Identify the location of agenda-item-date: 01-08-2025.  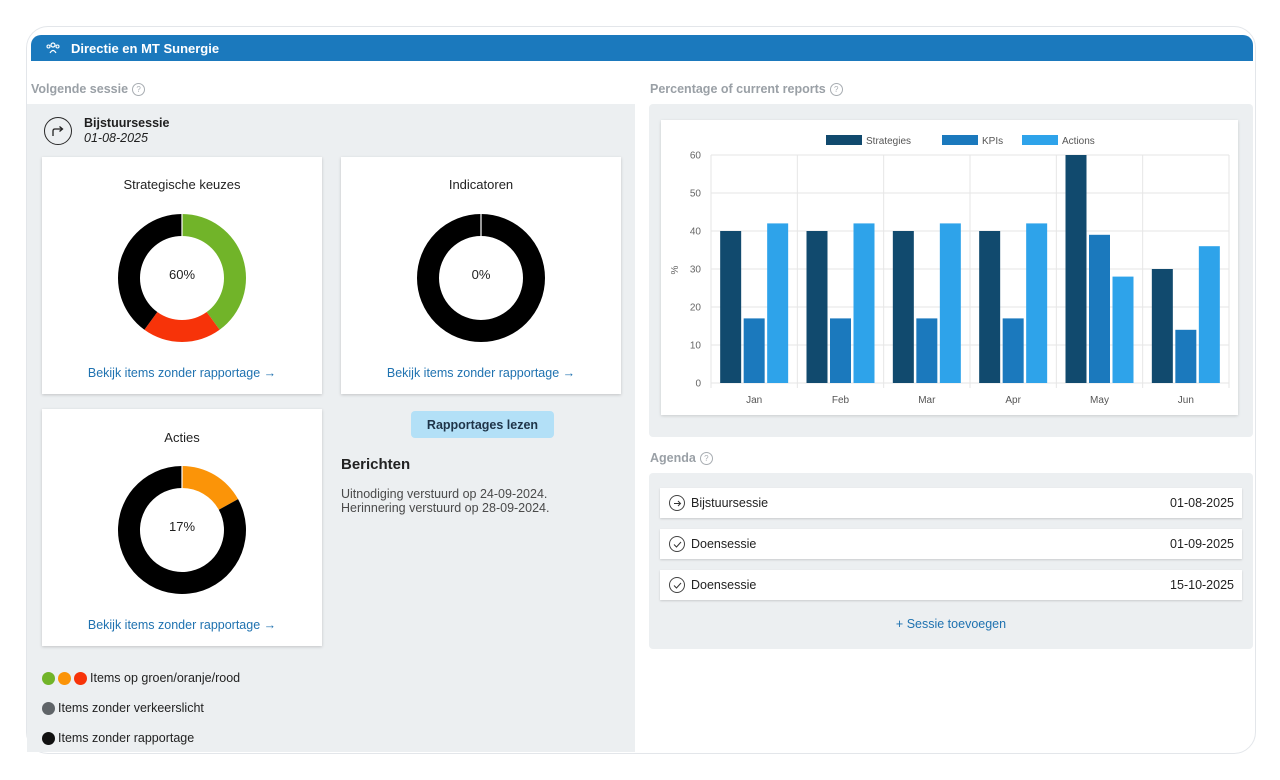
(1202, 503).